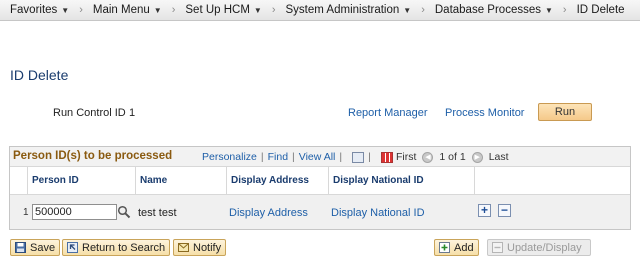 The height and width of the screenshot is (273, 640). I want to click on process-monitor-link: Process Monitor, so click(484, 113).